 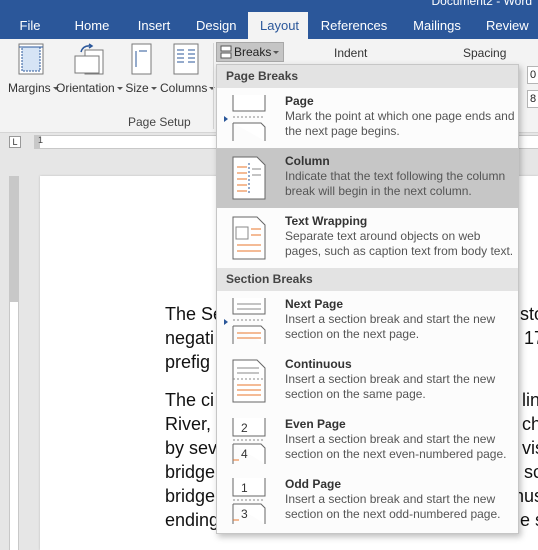 What do you see at coordinates (14, 363) in the screenshot?
I see `vertical-ruler` at bounding box center [14, 363].